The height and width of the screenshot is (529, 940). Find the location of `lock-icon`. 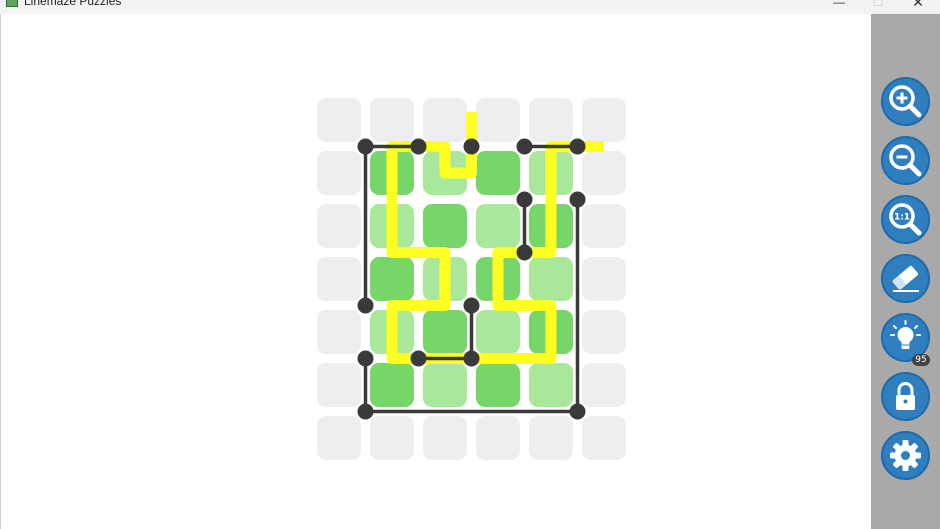

lock-icon is located at coordinates (905, 396).